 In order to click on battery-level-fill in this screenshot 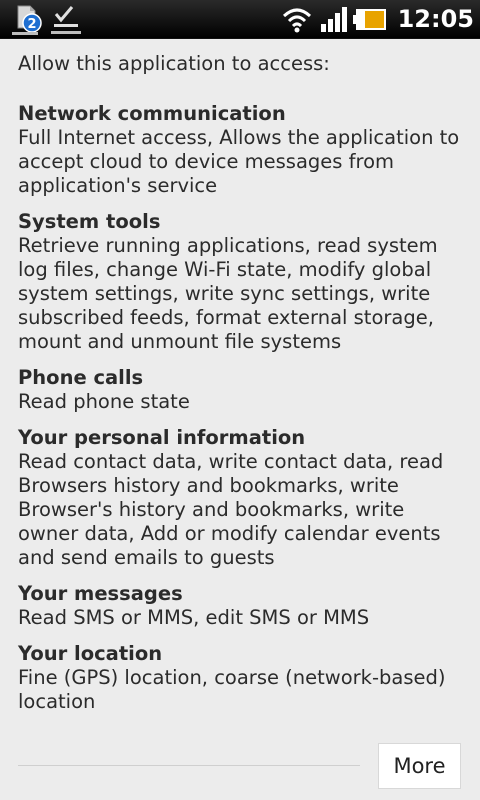, I will do `click(374, 19)`.